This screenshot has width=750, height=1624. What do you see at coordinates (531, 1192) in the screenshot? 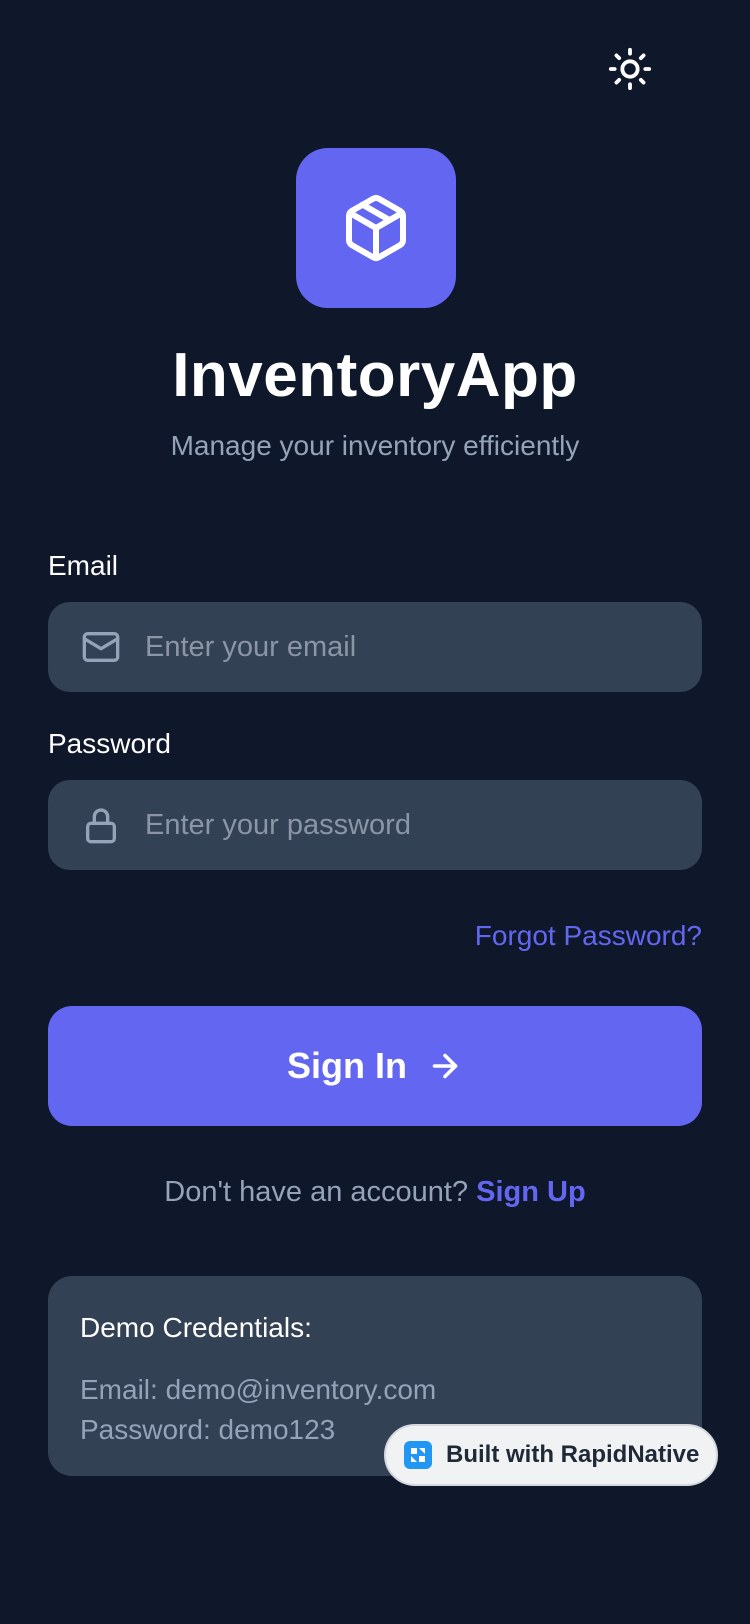
I see `sign-up-link: Sign Up` at bounding box center [531, 1192].